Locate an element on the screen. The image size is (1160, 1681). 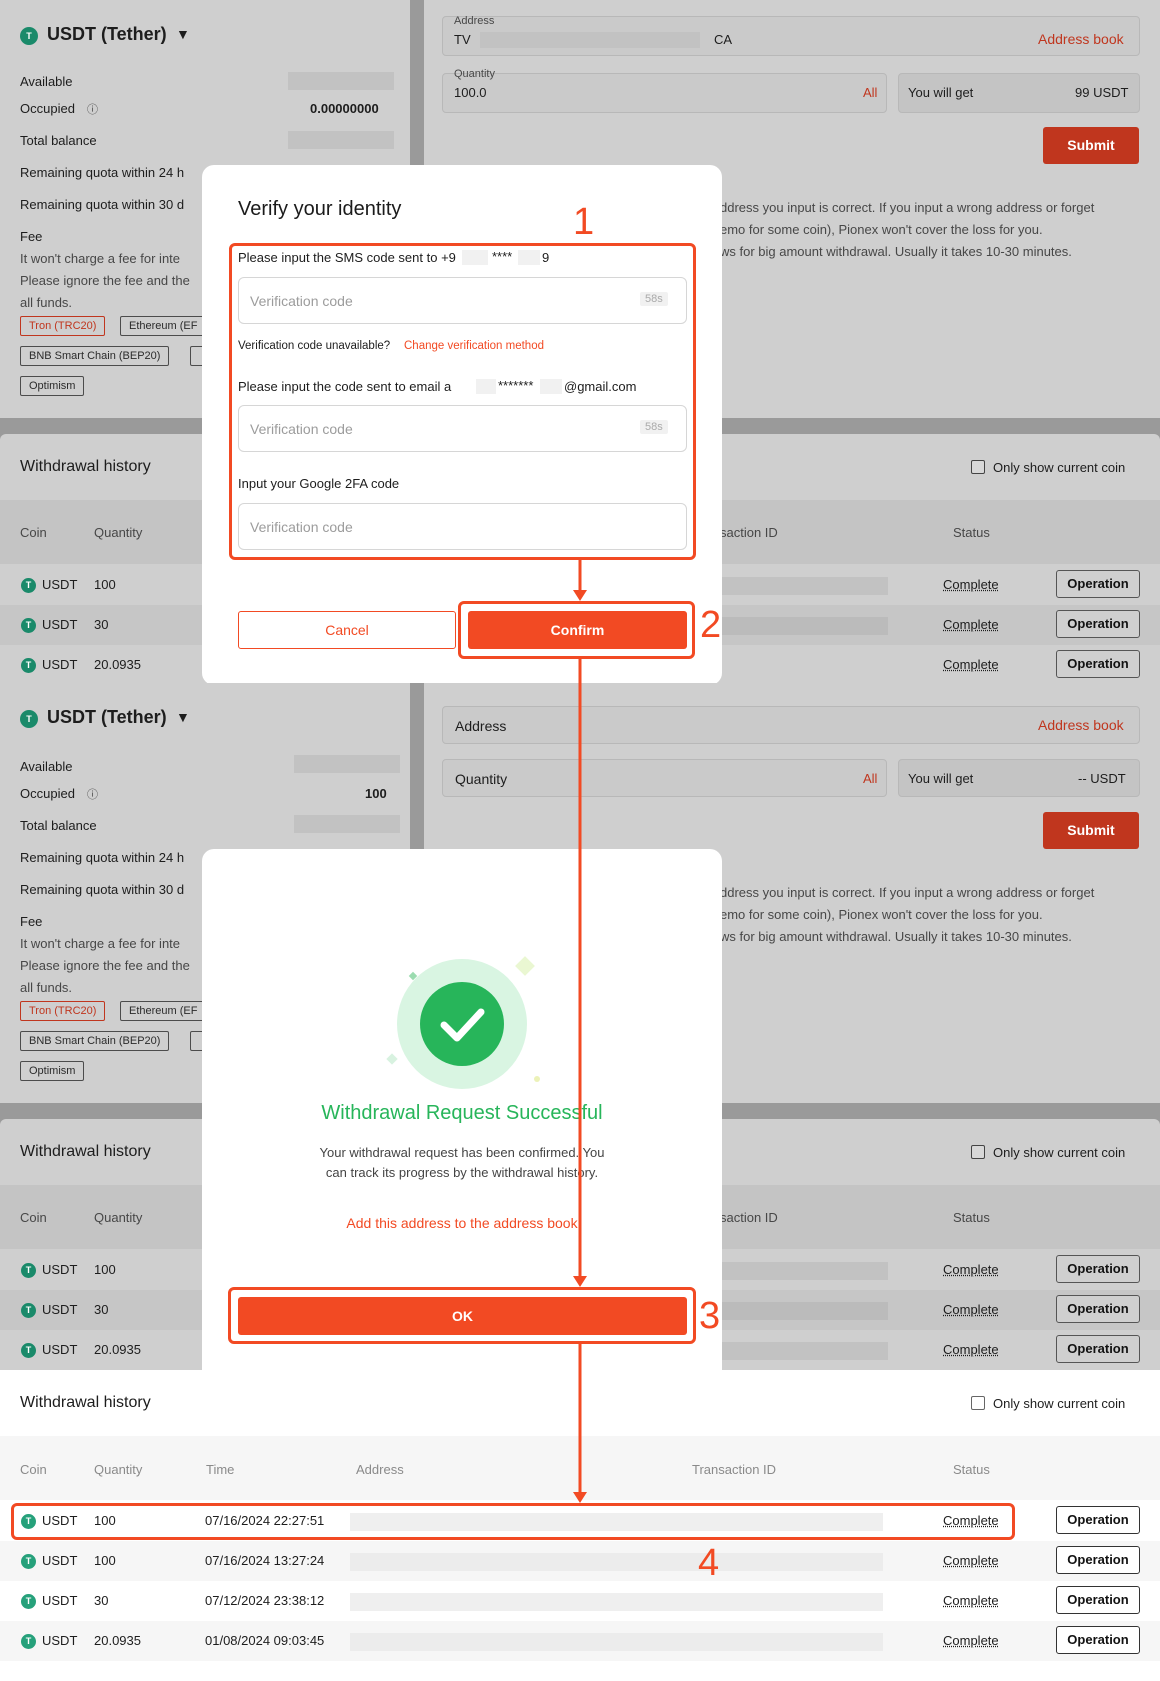
quantity-value: 100.0 is located at coordinates (470, 92).